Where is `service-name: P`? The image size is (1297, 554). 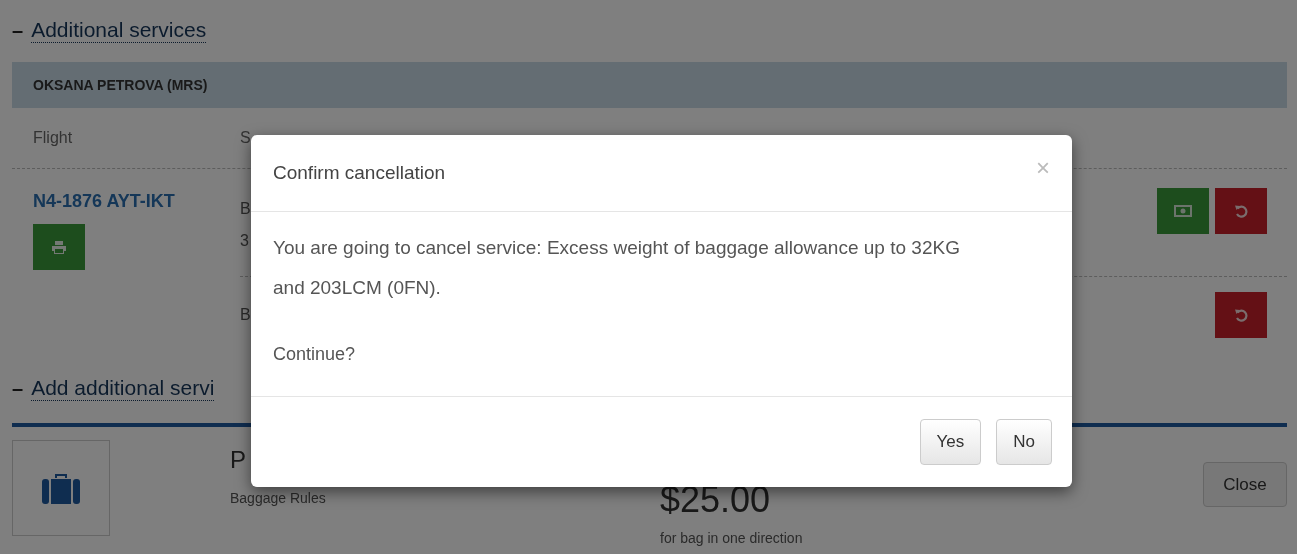
service-name: P is located at coordinates (238, 460).